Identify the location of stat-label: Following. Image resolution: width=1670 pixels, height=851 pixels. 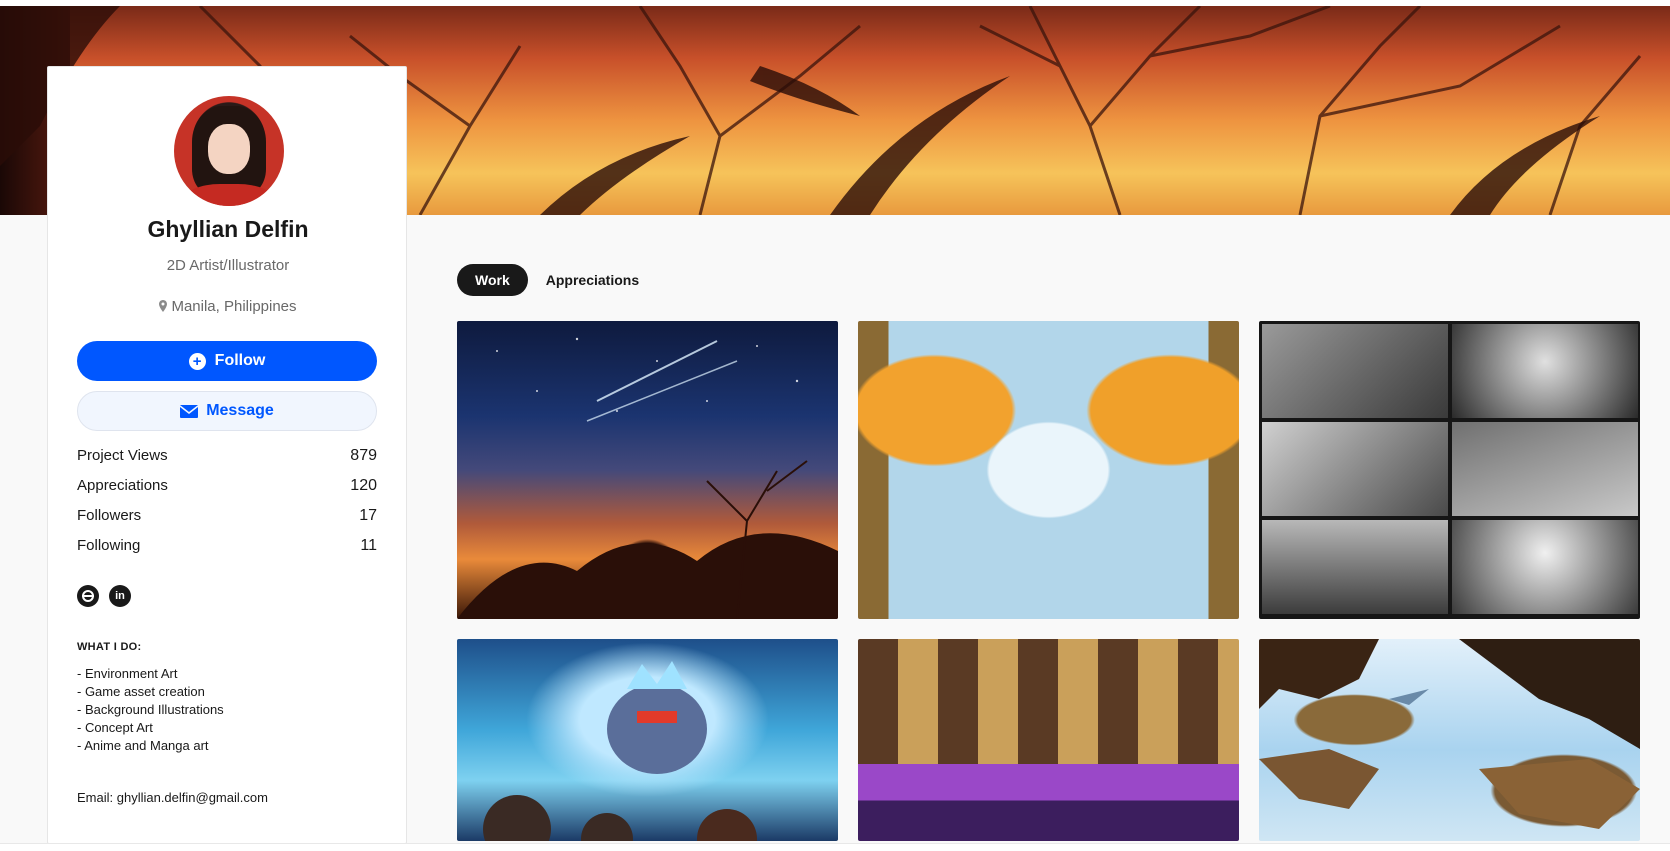
(109, 545).